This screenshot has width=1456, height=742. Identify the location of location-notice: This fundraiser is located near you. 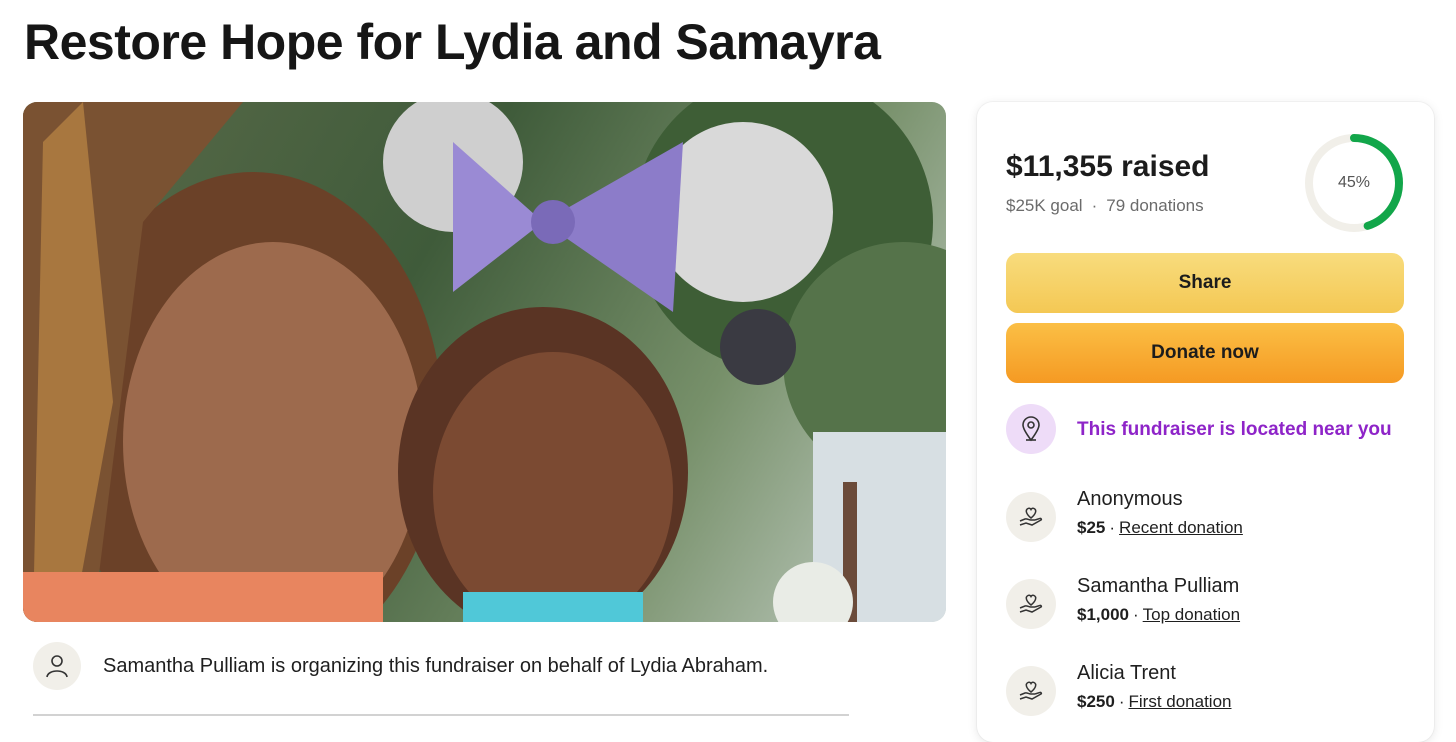
(1211, 430).